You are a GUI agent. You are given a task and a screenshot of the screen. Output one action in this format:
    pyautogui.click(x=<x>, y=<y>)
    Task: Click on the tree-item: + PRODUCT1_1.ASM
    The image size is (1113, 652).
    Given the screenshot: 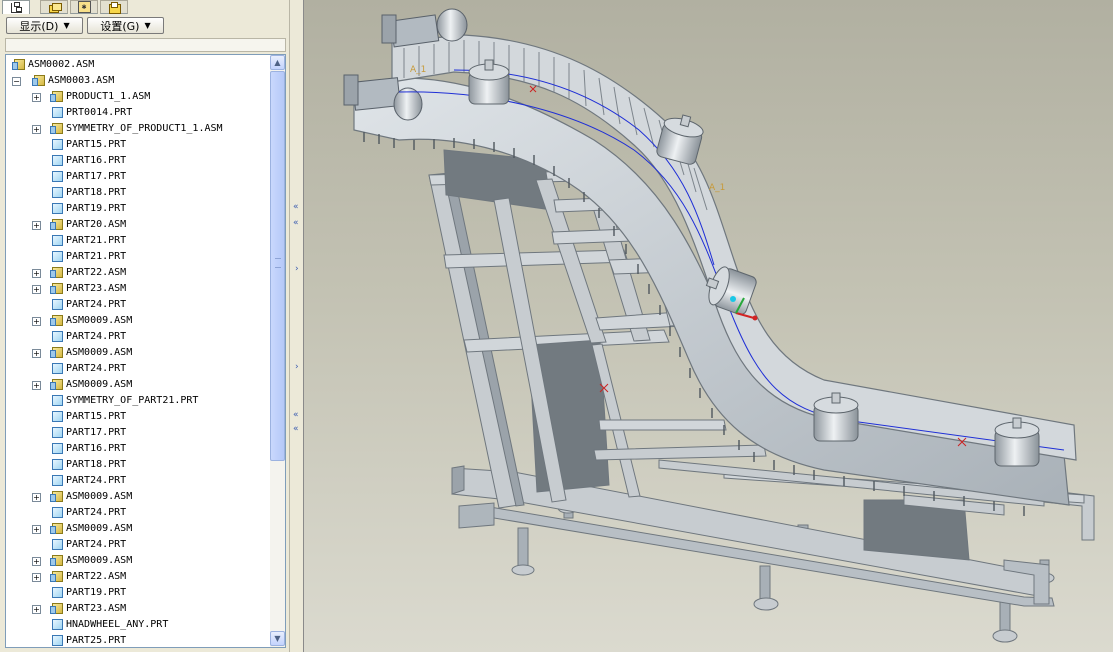 What is the action you would take?
    pyautogui.click(x=138, y=97)
    